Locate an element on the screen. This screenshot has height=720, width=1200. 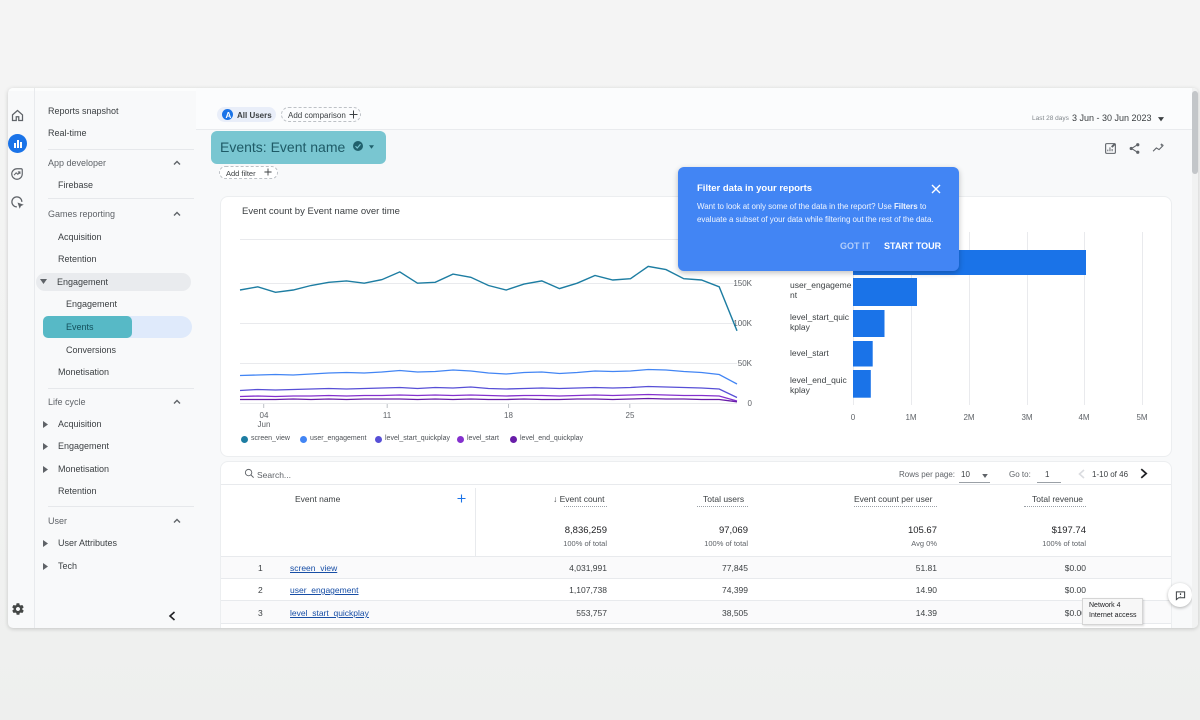
svg-text: 50K is located at coordinates (745, 363).